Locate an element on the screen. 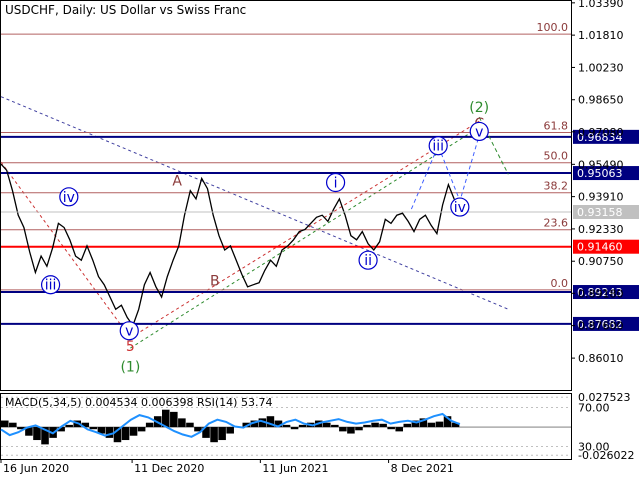 The image size is (640, 480). wave-label: i is located at coordinates (336, 184).